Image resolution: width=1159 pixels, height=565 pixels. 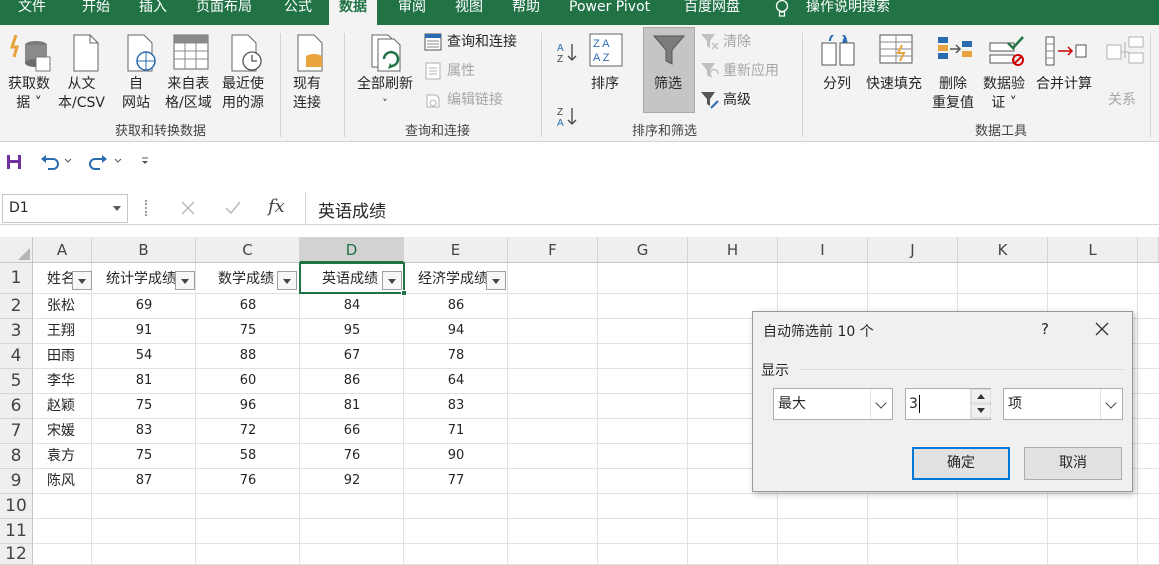 What do you see at coordinates (981, 396) in the screenshot?
I see `spin-up-icon` at bounding box center [981, 396].